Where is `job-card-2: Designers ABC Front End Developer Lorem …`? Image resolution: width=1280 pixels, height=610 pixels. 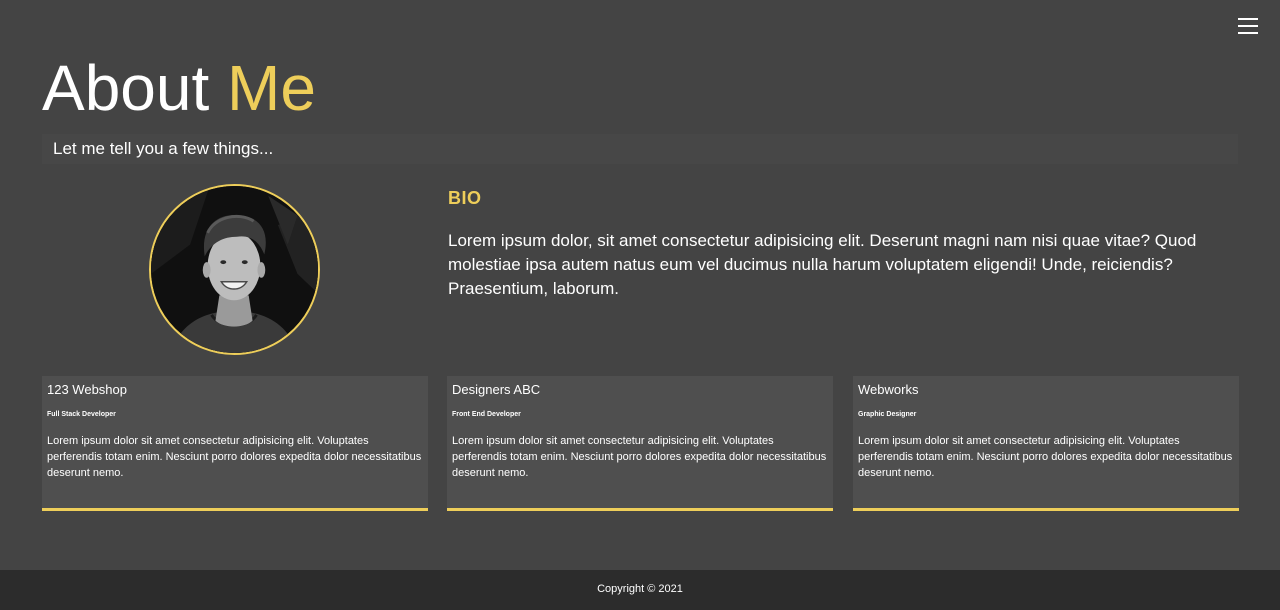
job-card-2: Designers ABC Front End Developer Lorem … is located at coordinates (640, 443).